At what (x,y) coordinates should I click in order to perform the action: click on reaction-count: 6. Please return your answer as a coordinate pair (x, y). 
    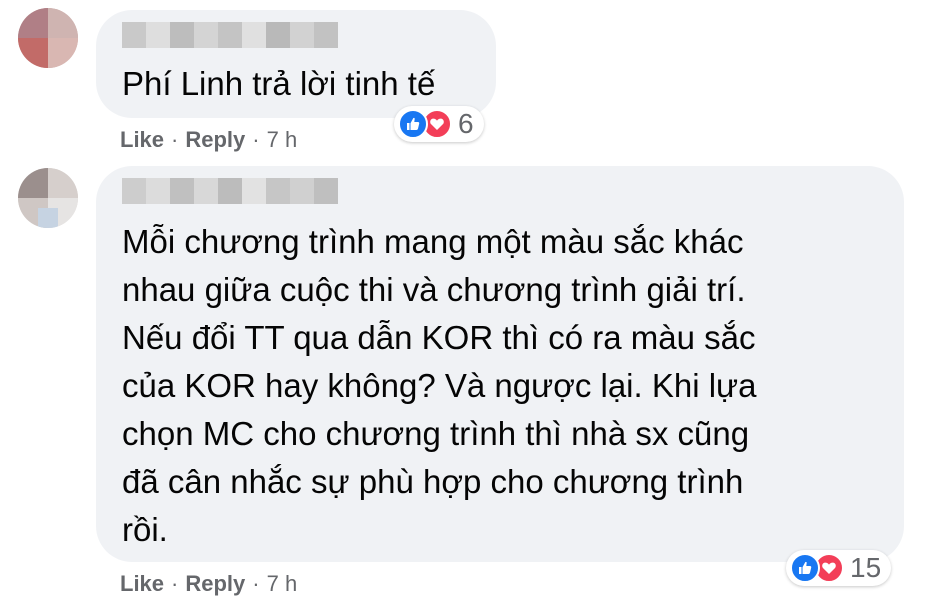
    Looking at the image, I should click on (466, 123).